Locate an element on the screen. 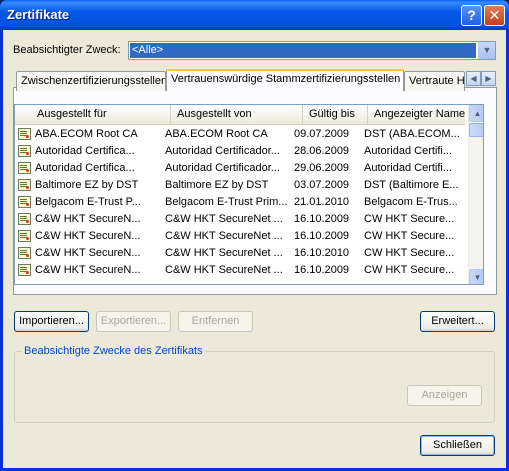 The image size is (509, 471). column-header-expiration: Gültig bis is located at coordinates (335, 114).